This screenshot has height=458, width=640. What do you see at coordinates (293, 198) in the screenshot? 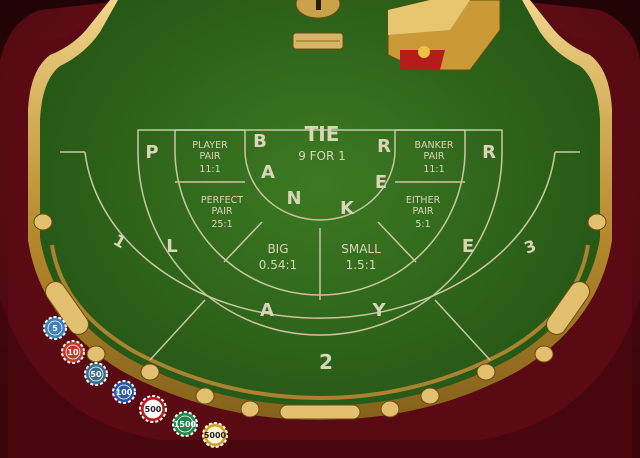
I see `banker-letter: N` at bounding box center [293, 198].